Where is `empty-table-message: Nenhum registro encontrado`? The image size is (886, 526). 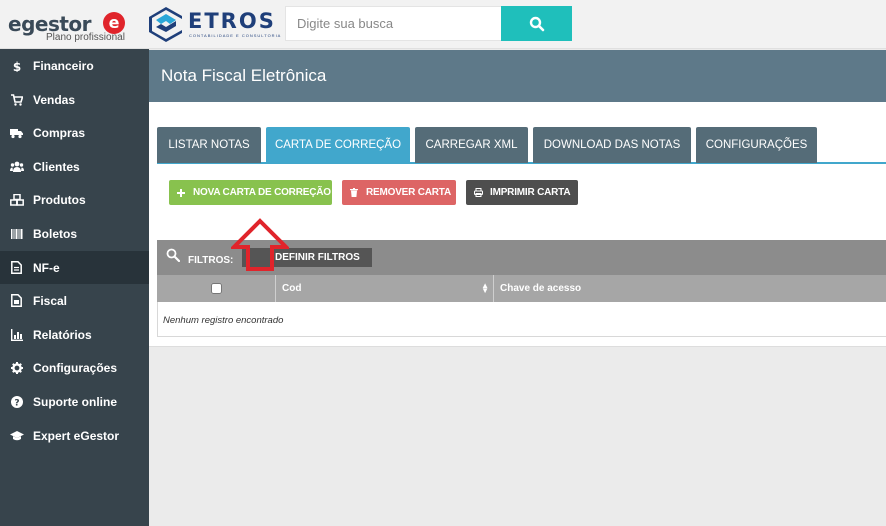 empty-table-message: Nenhum registro encontrado is located at coordinates (223, 320).